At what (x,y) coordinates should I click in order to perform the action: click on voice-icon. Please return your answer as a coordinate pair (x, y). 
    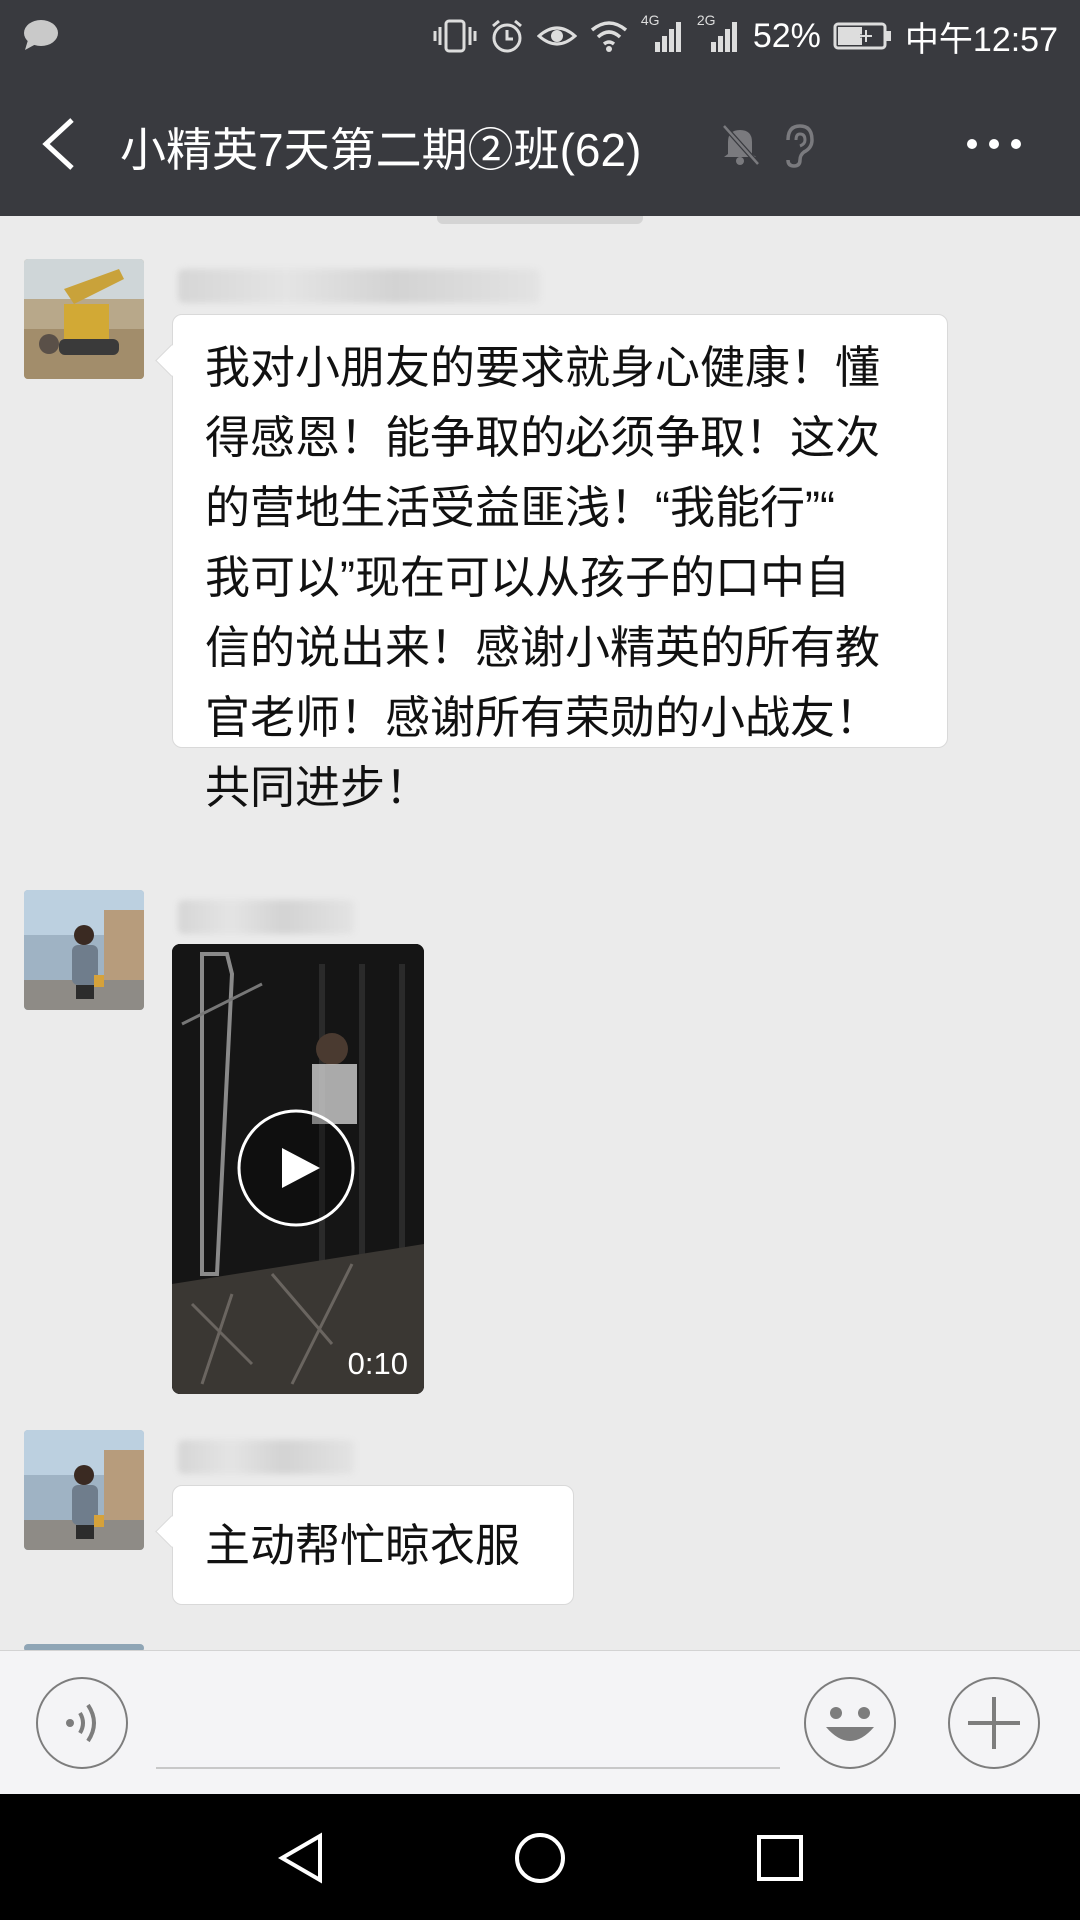
    Looking at the image, I should click on (81, 1723).